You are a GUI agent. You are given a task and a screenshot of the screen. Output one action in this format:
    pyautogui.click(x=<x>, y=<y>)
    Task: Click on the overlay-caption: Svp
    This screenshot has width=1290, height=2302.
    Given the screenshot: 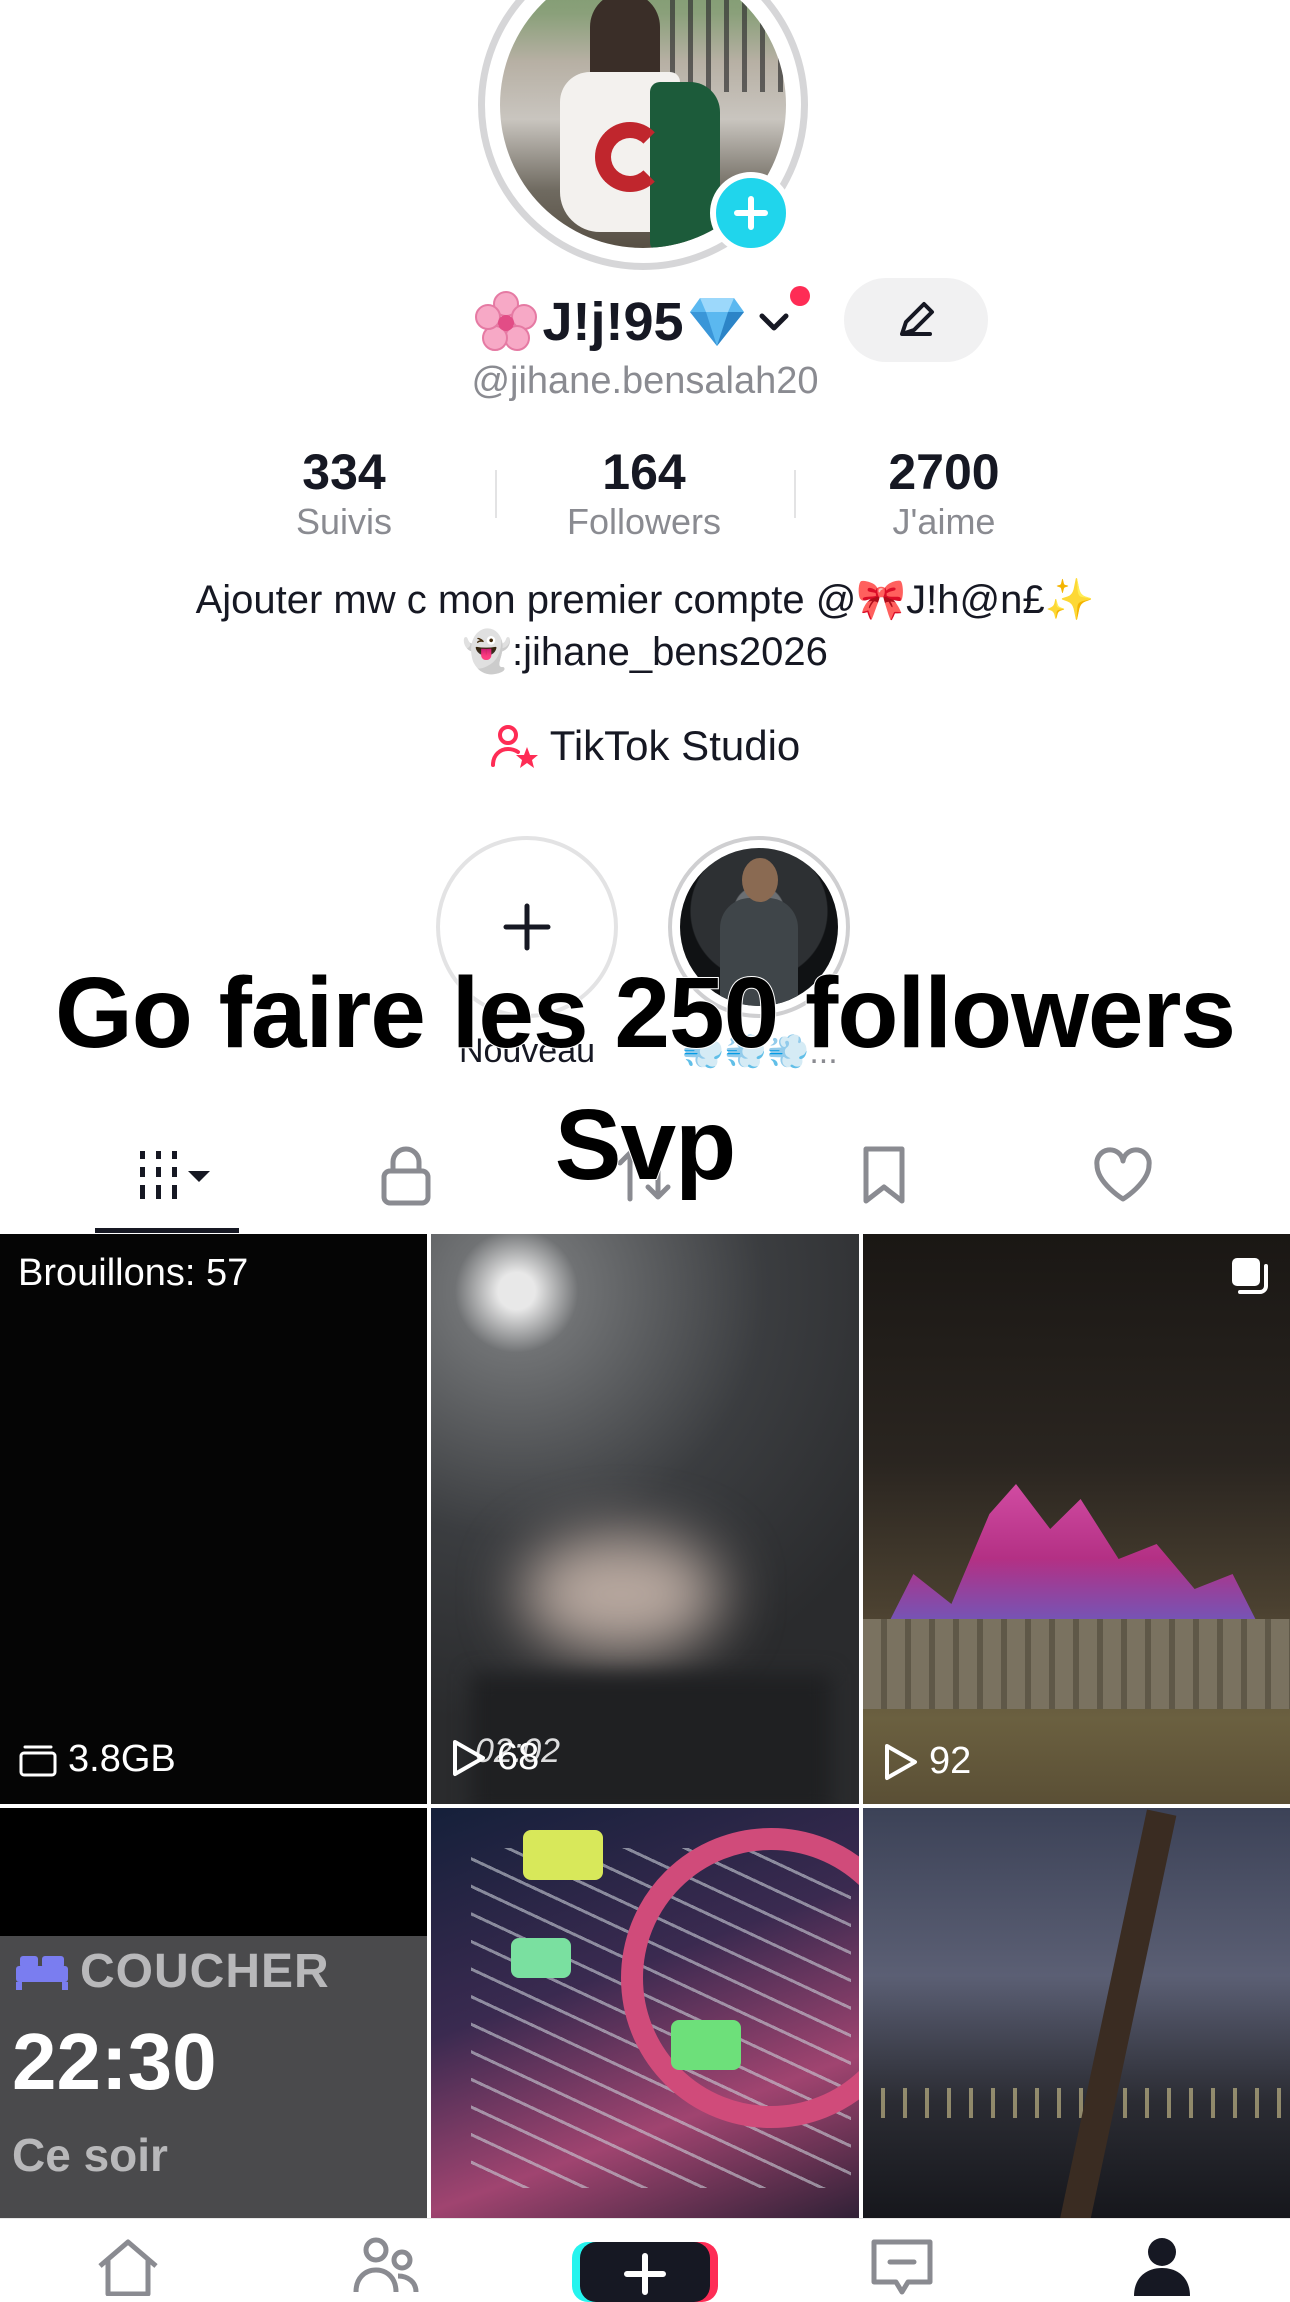 What is the action you would take?
    pyautogui.click(x=645, y=1145)
    